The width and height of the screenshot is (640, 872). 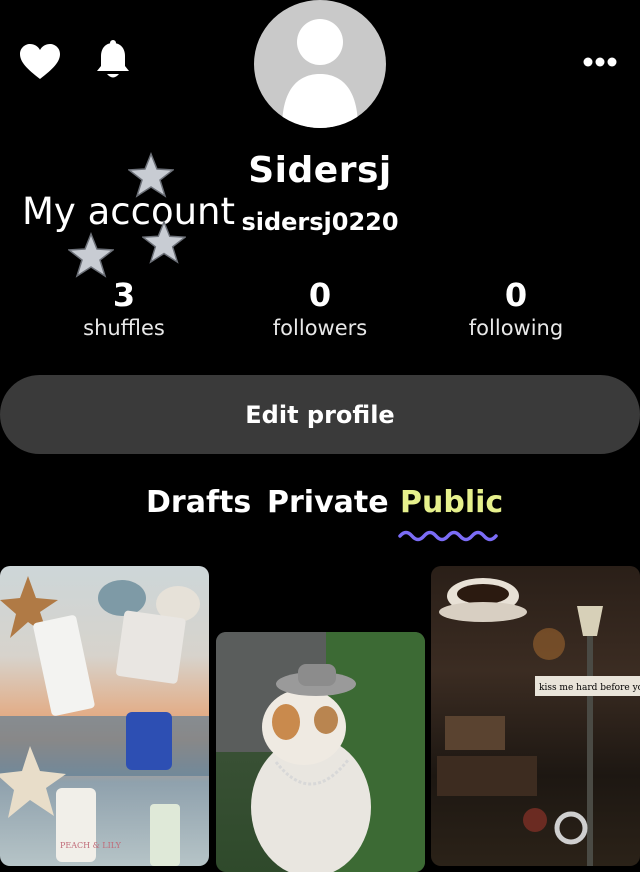 I want to click on tab-private: Private, so click(x=328, y=502).